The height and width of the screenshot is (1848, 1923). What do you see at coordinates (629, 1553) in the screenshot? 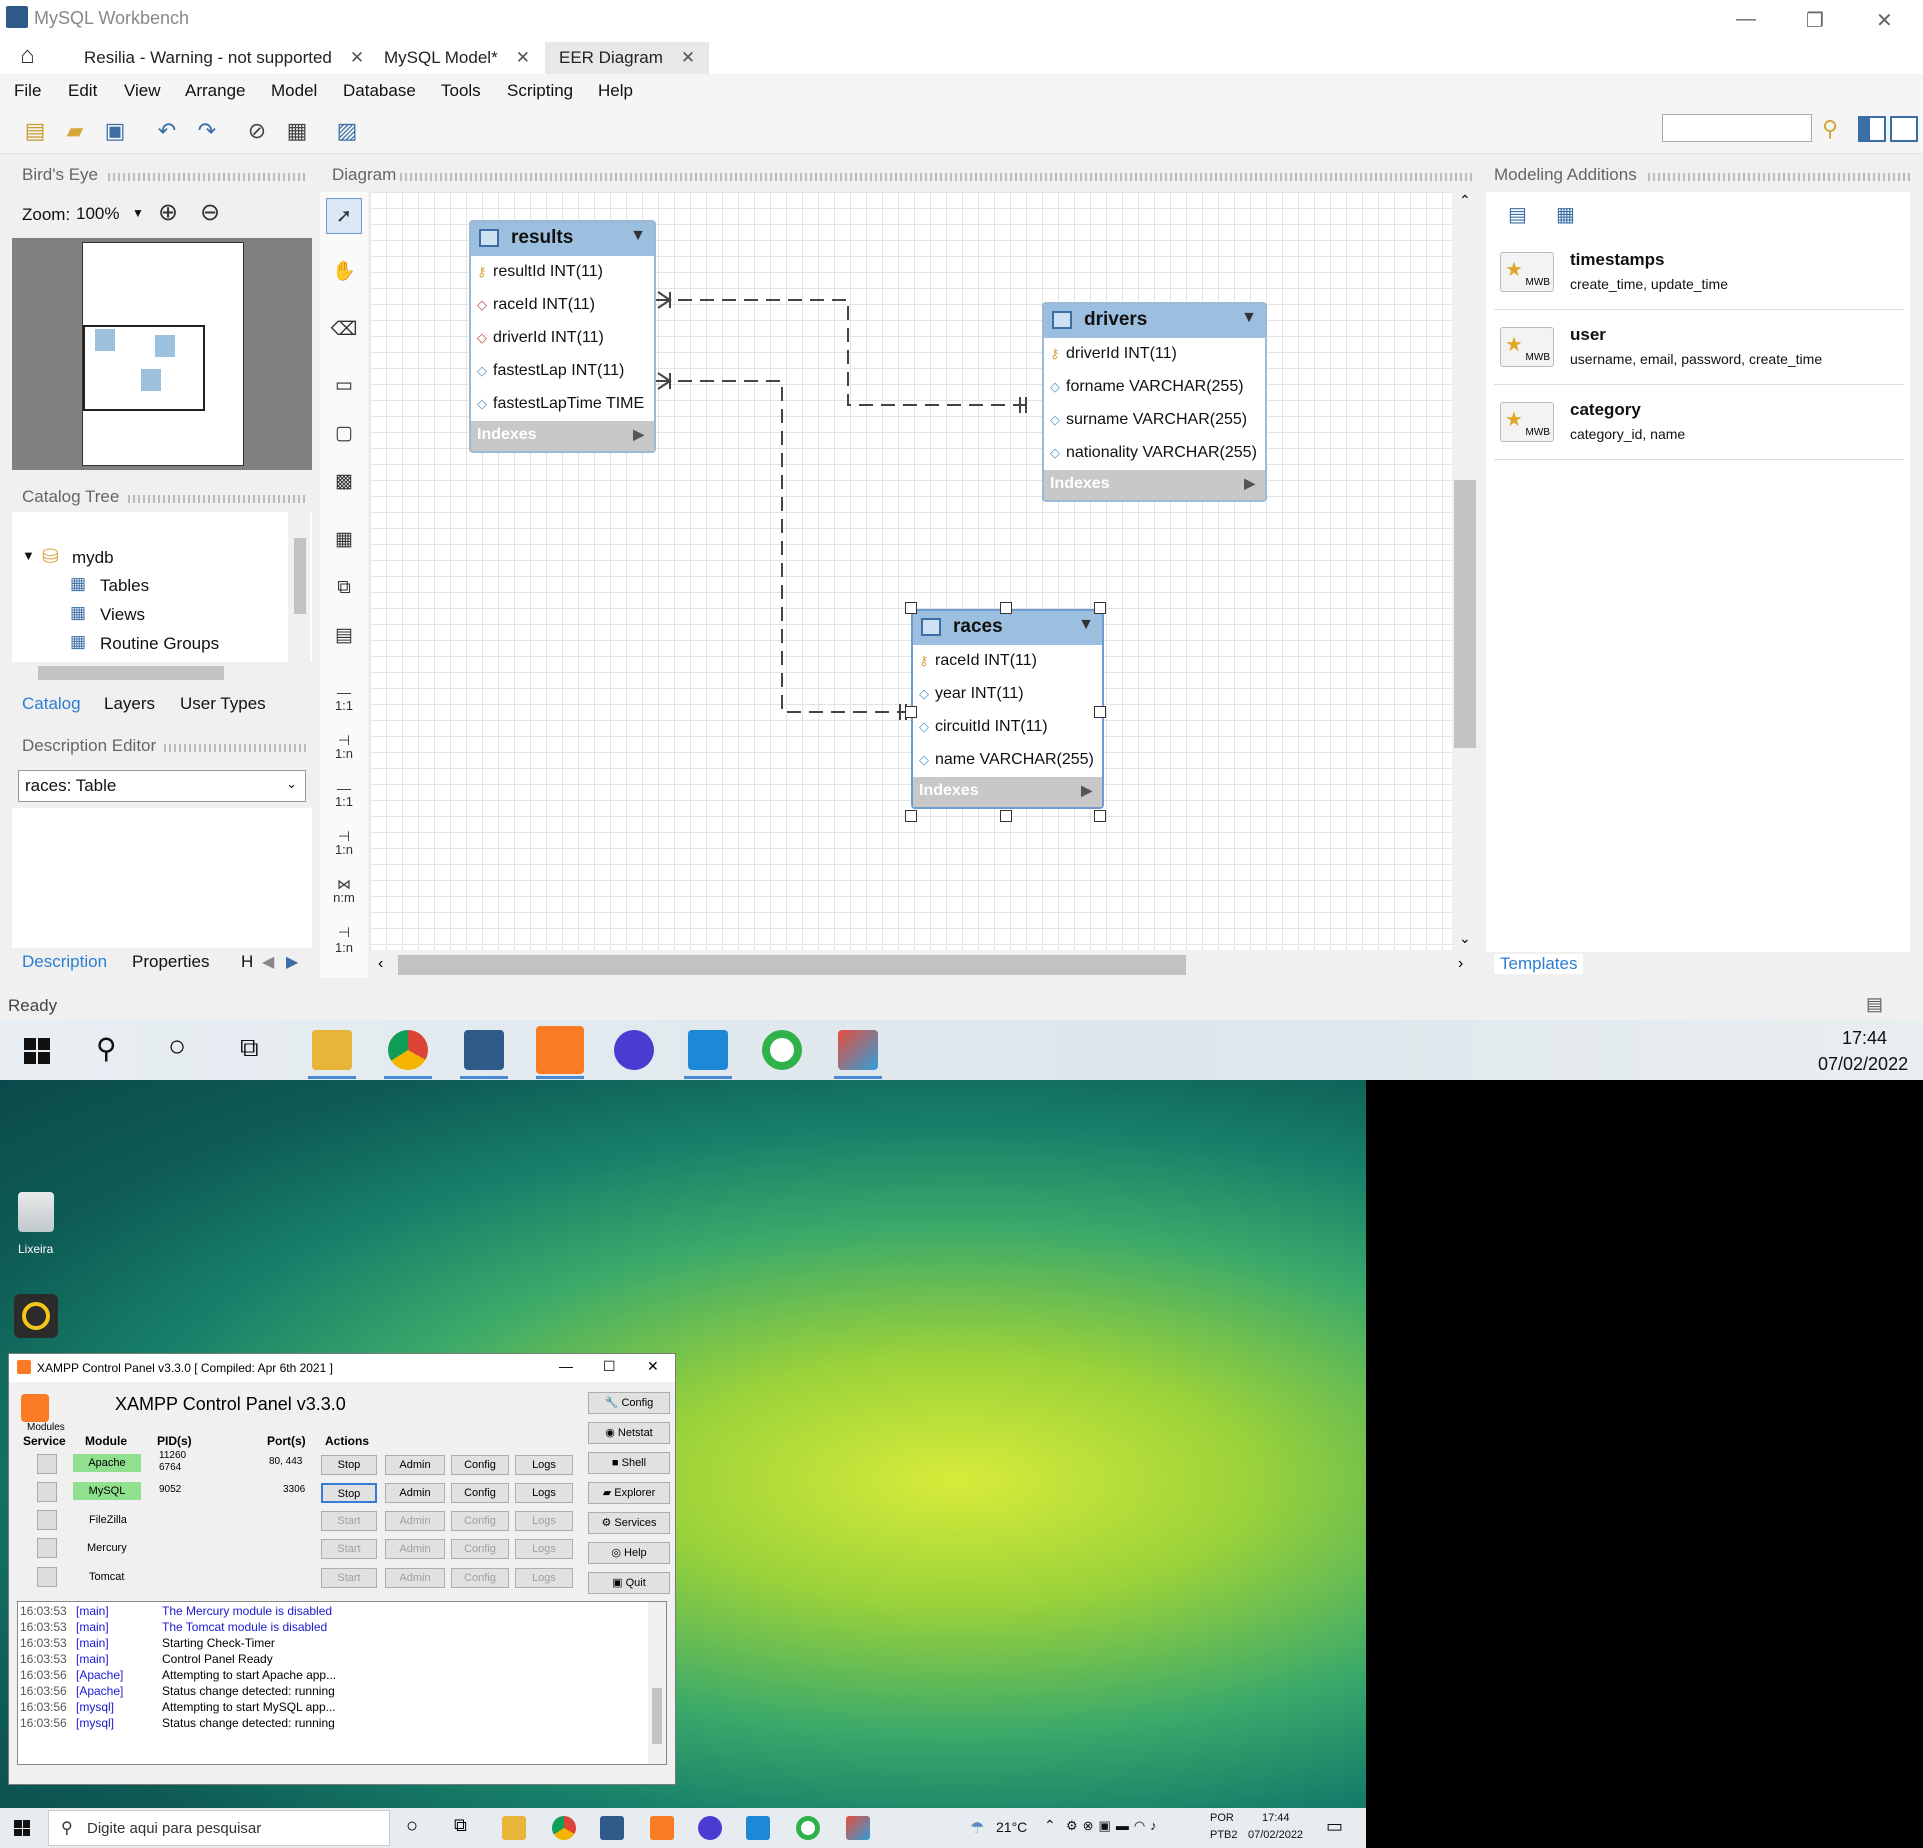
I see `help-button: ◎ Help` at bounding box center [629, 1553].